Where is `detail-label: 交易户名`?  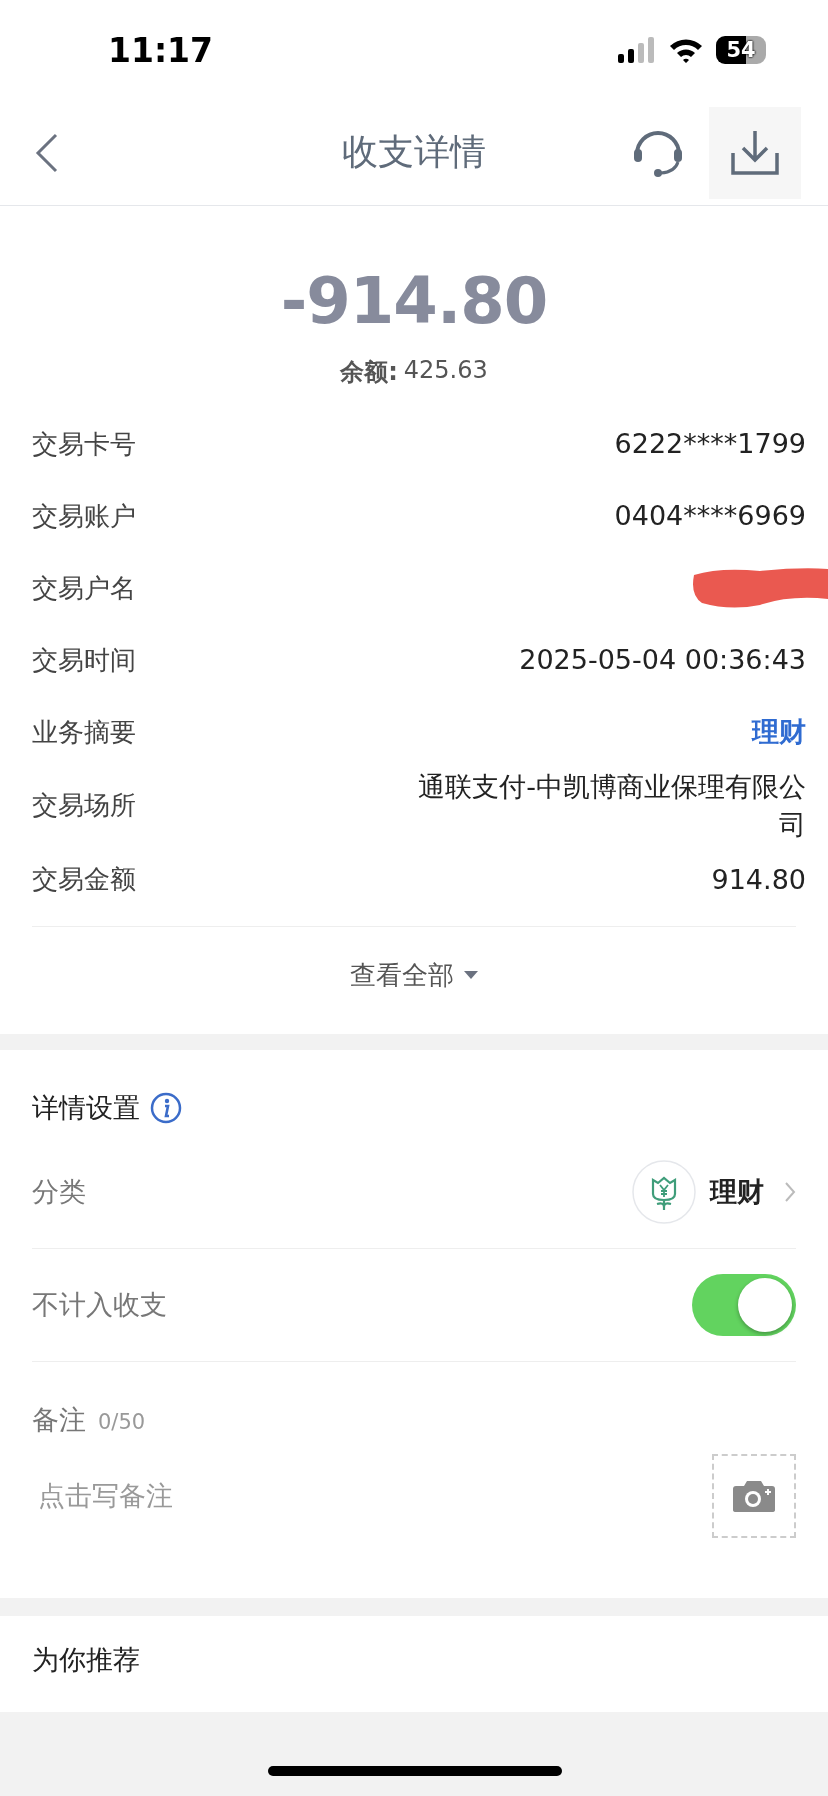
detail-label: 交易户名 is located at coordinates (84, 588).